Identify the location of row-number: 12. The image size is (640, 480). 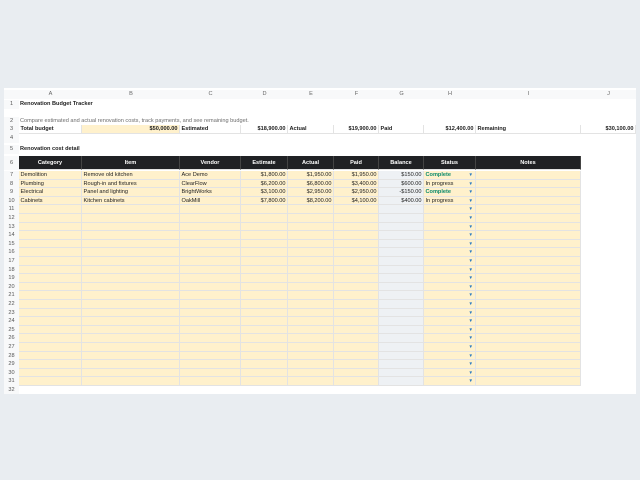
(11, 218).